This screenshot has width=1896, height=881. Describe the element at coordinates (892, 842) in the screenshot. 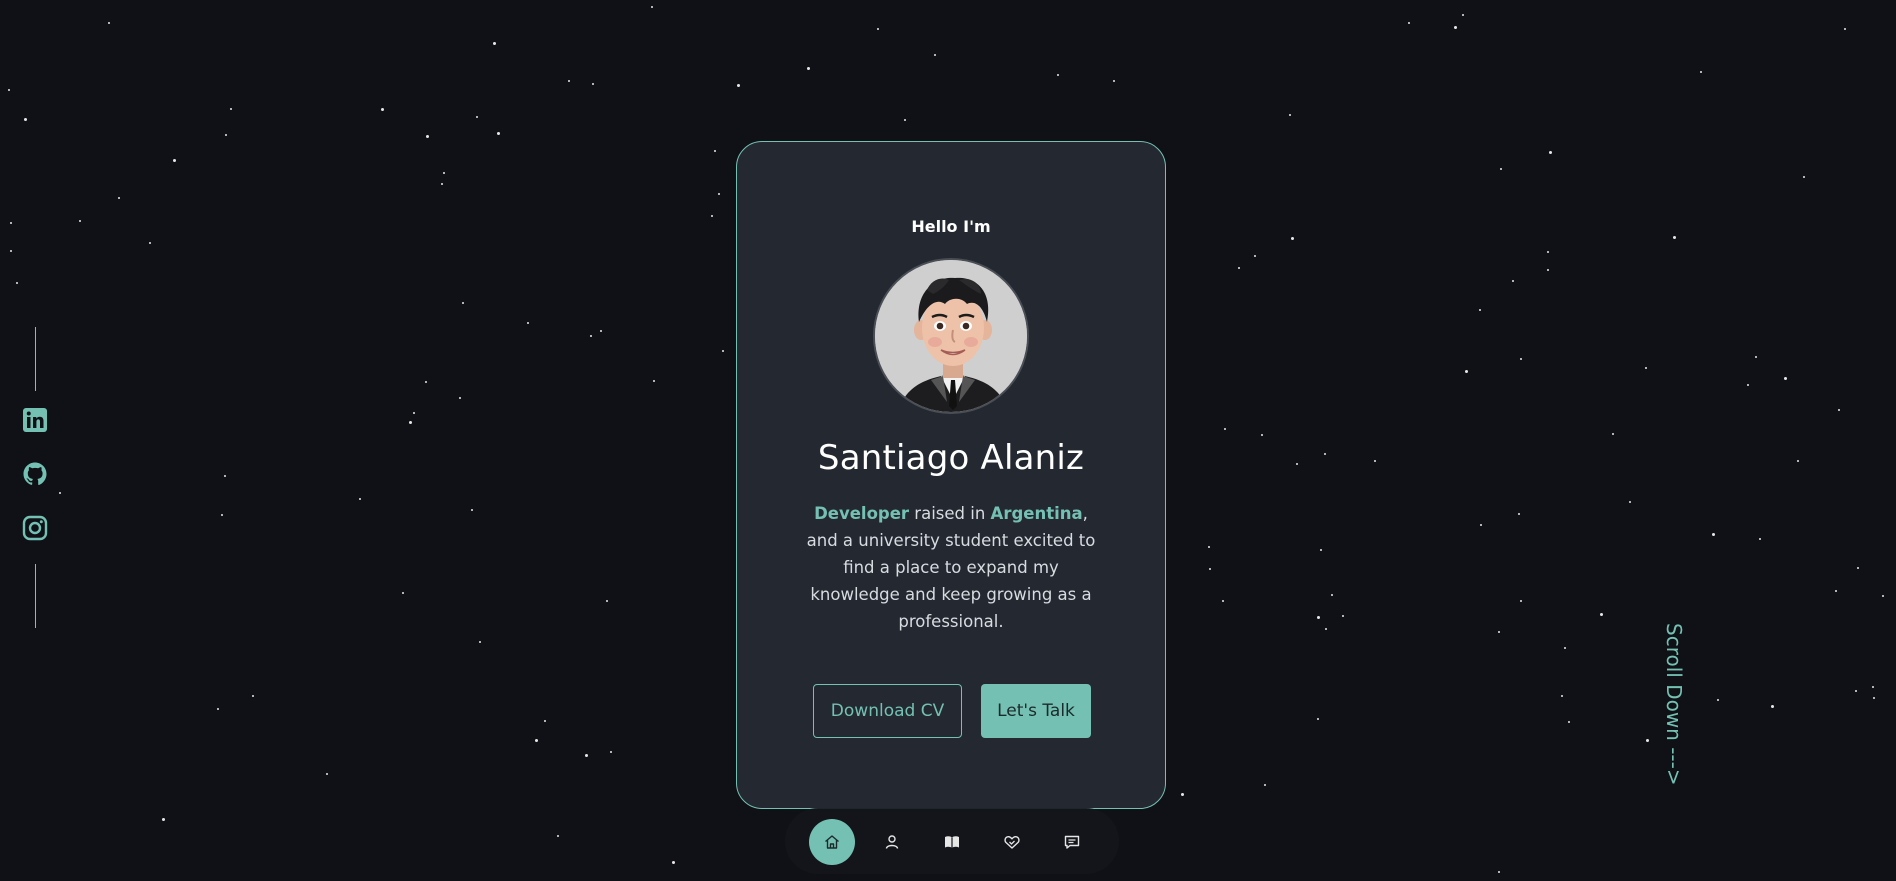

I see `nav-about` at that location.